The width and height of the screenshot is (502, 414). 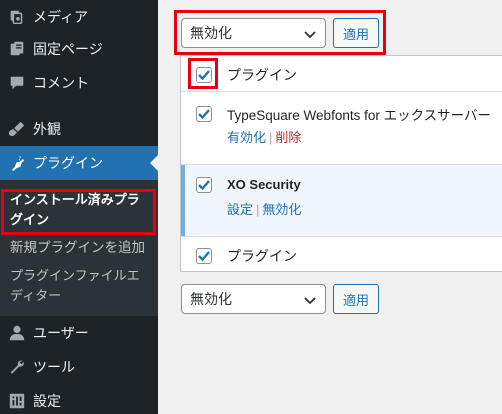 I want to click on submenu-installed-plugins: インストール済みプラグイン, so click(x=81, y=210).